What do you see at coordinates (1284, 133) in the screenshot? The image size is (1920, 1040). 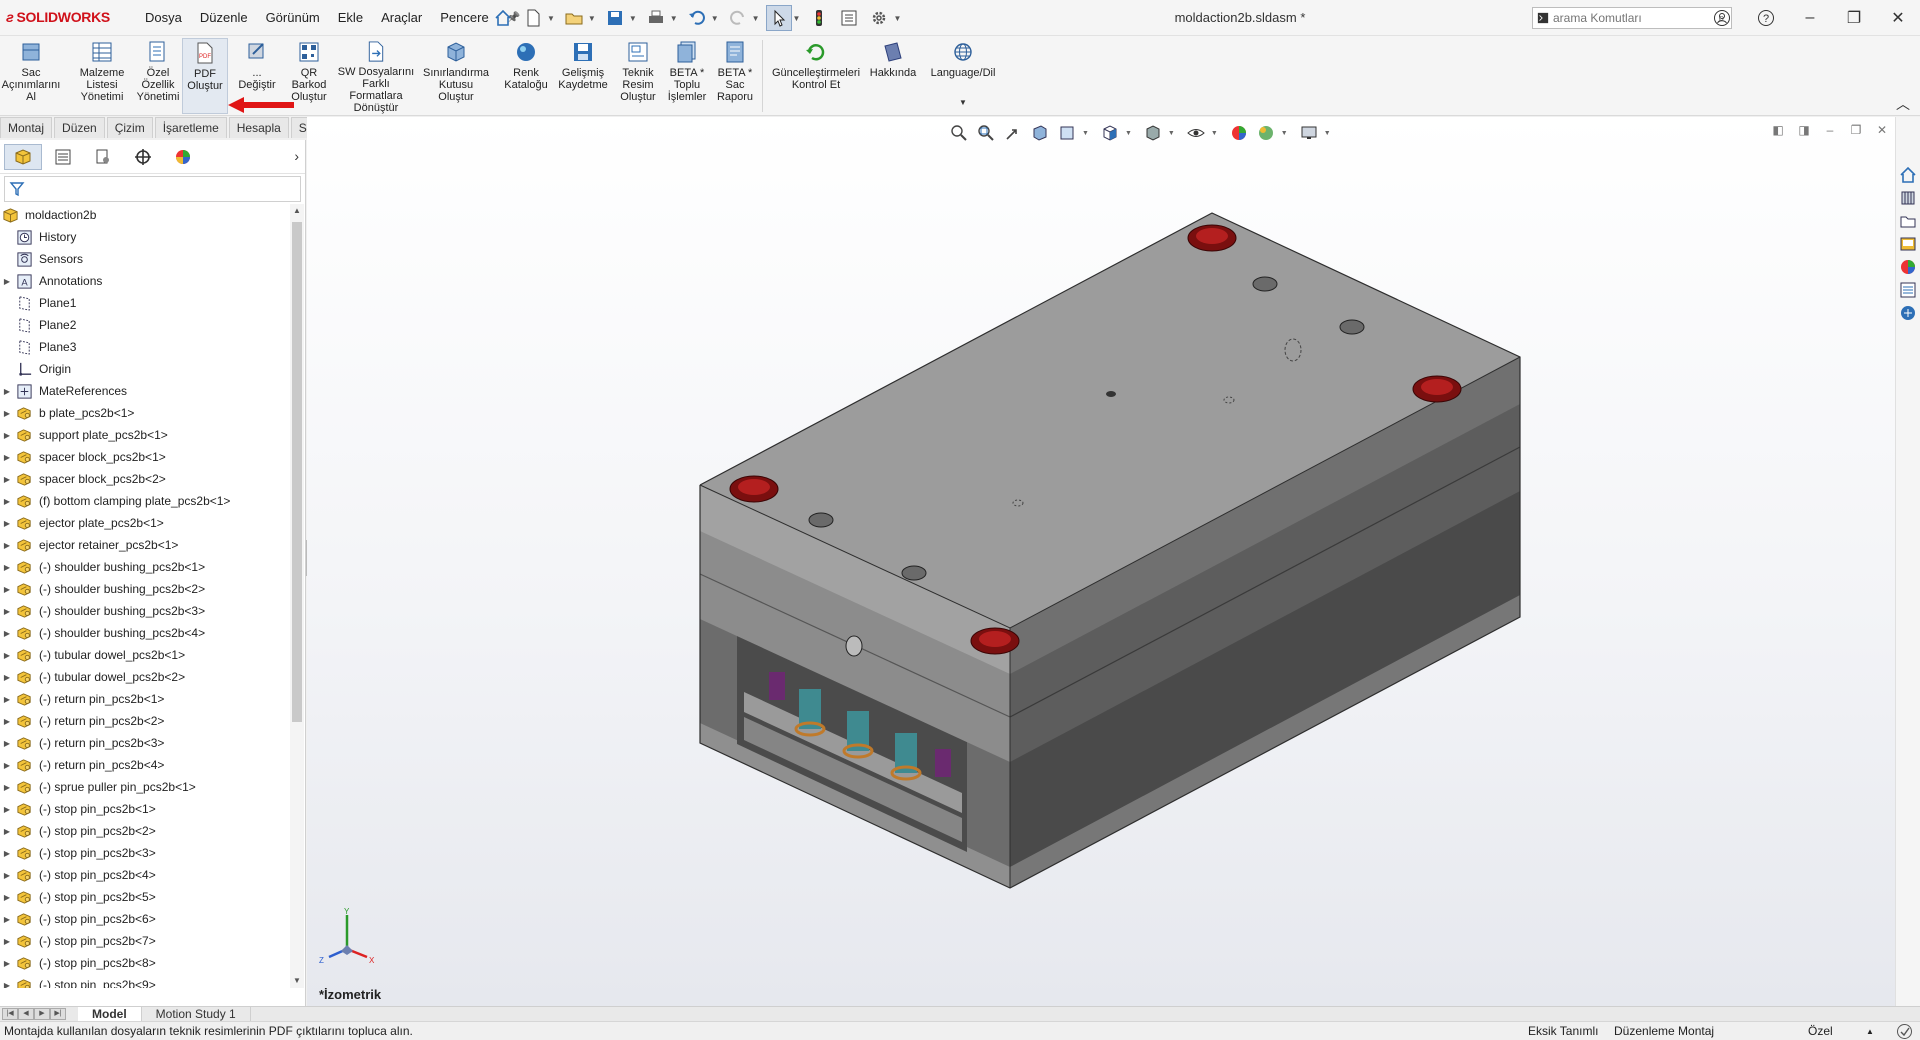 I see `apply-scene-dropdown-icon: ▼` at bounding box center [1284, 133].